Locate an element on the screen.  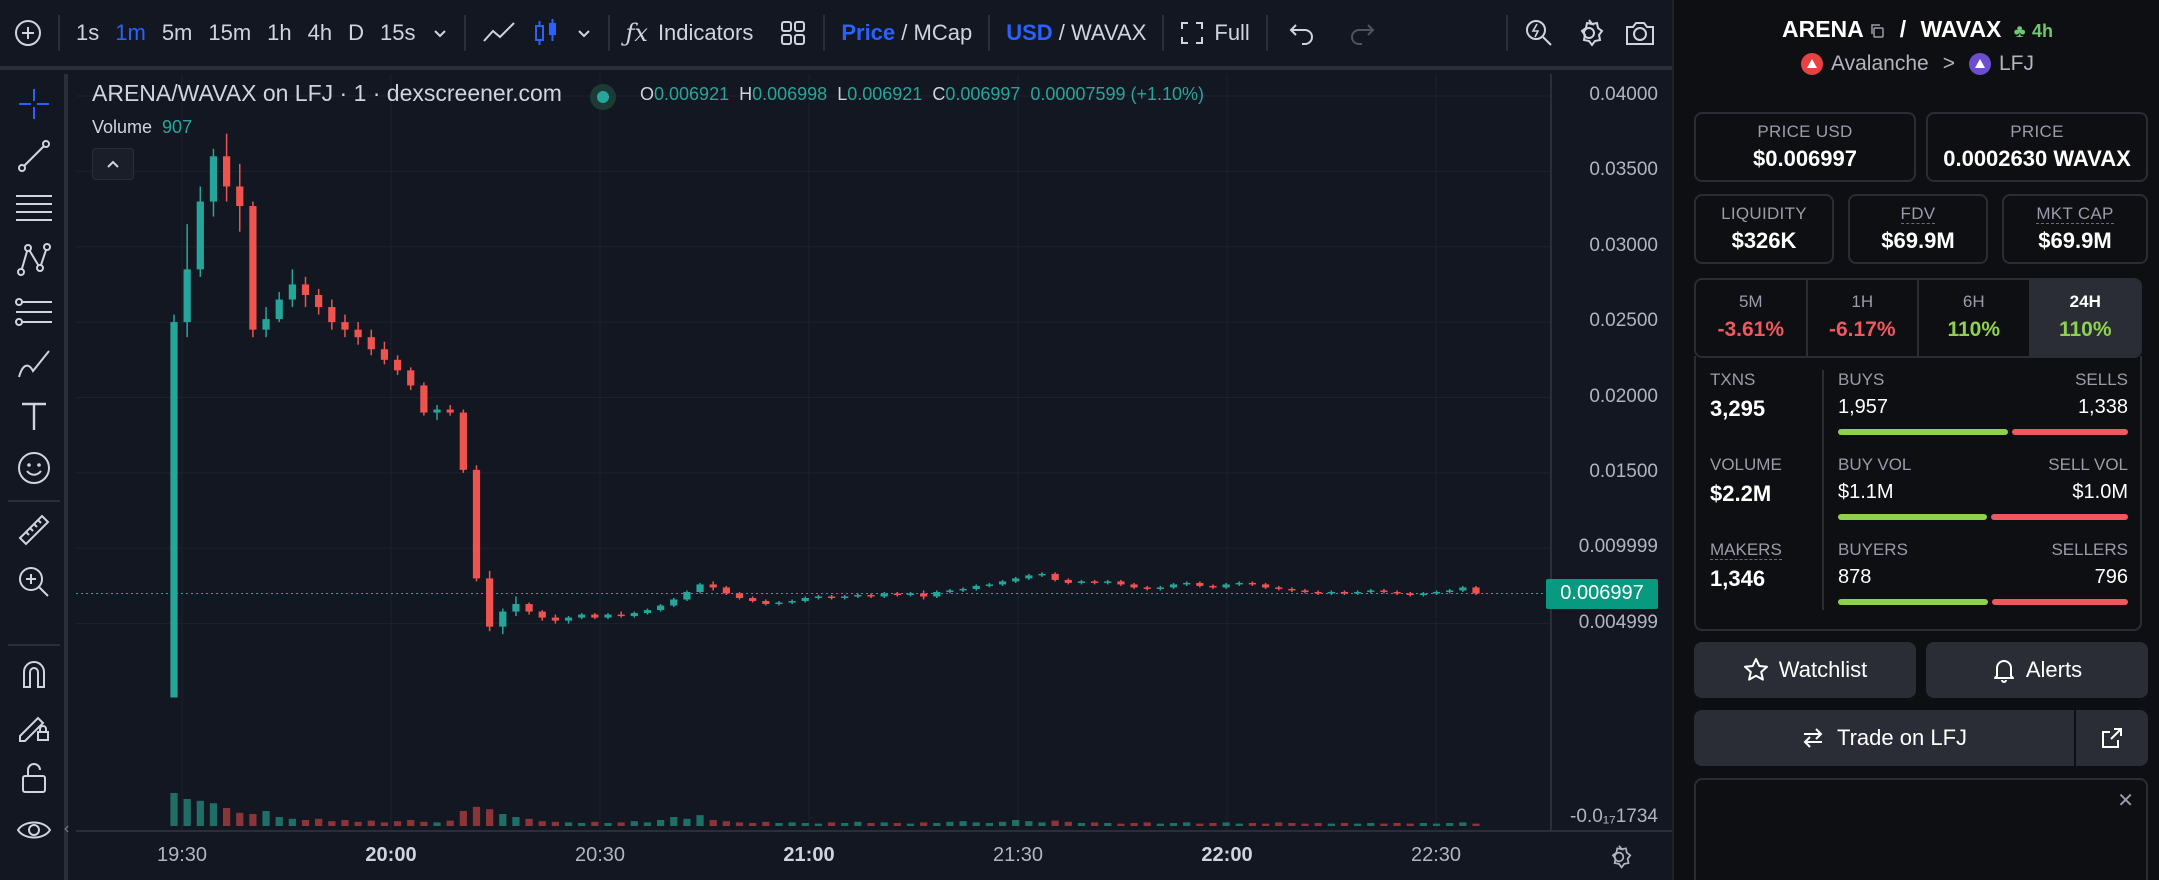
indicators-button: ƒx Indicators is located at coordinates (690, 33).